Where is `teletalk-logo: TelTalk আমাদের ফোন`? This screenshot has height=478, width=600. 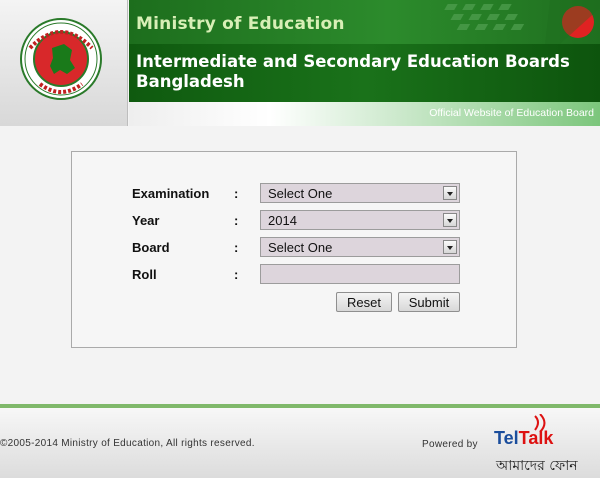 teletalk-logo: TelTalk আমাদের ফোন is located at coordinates (546, 444).